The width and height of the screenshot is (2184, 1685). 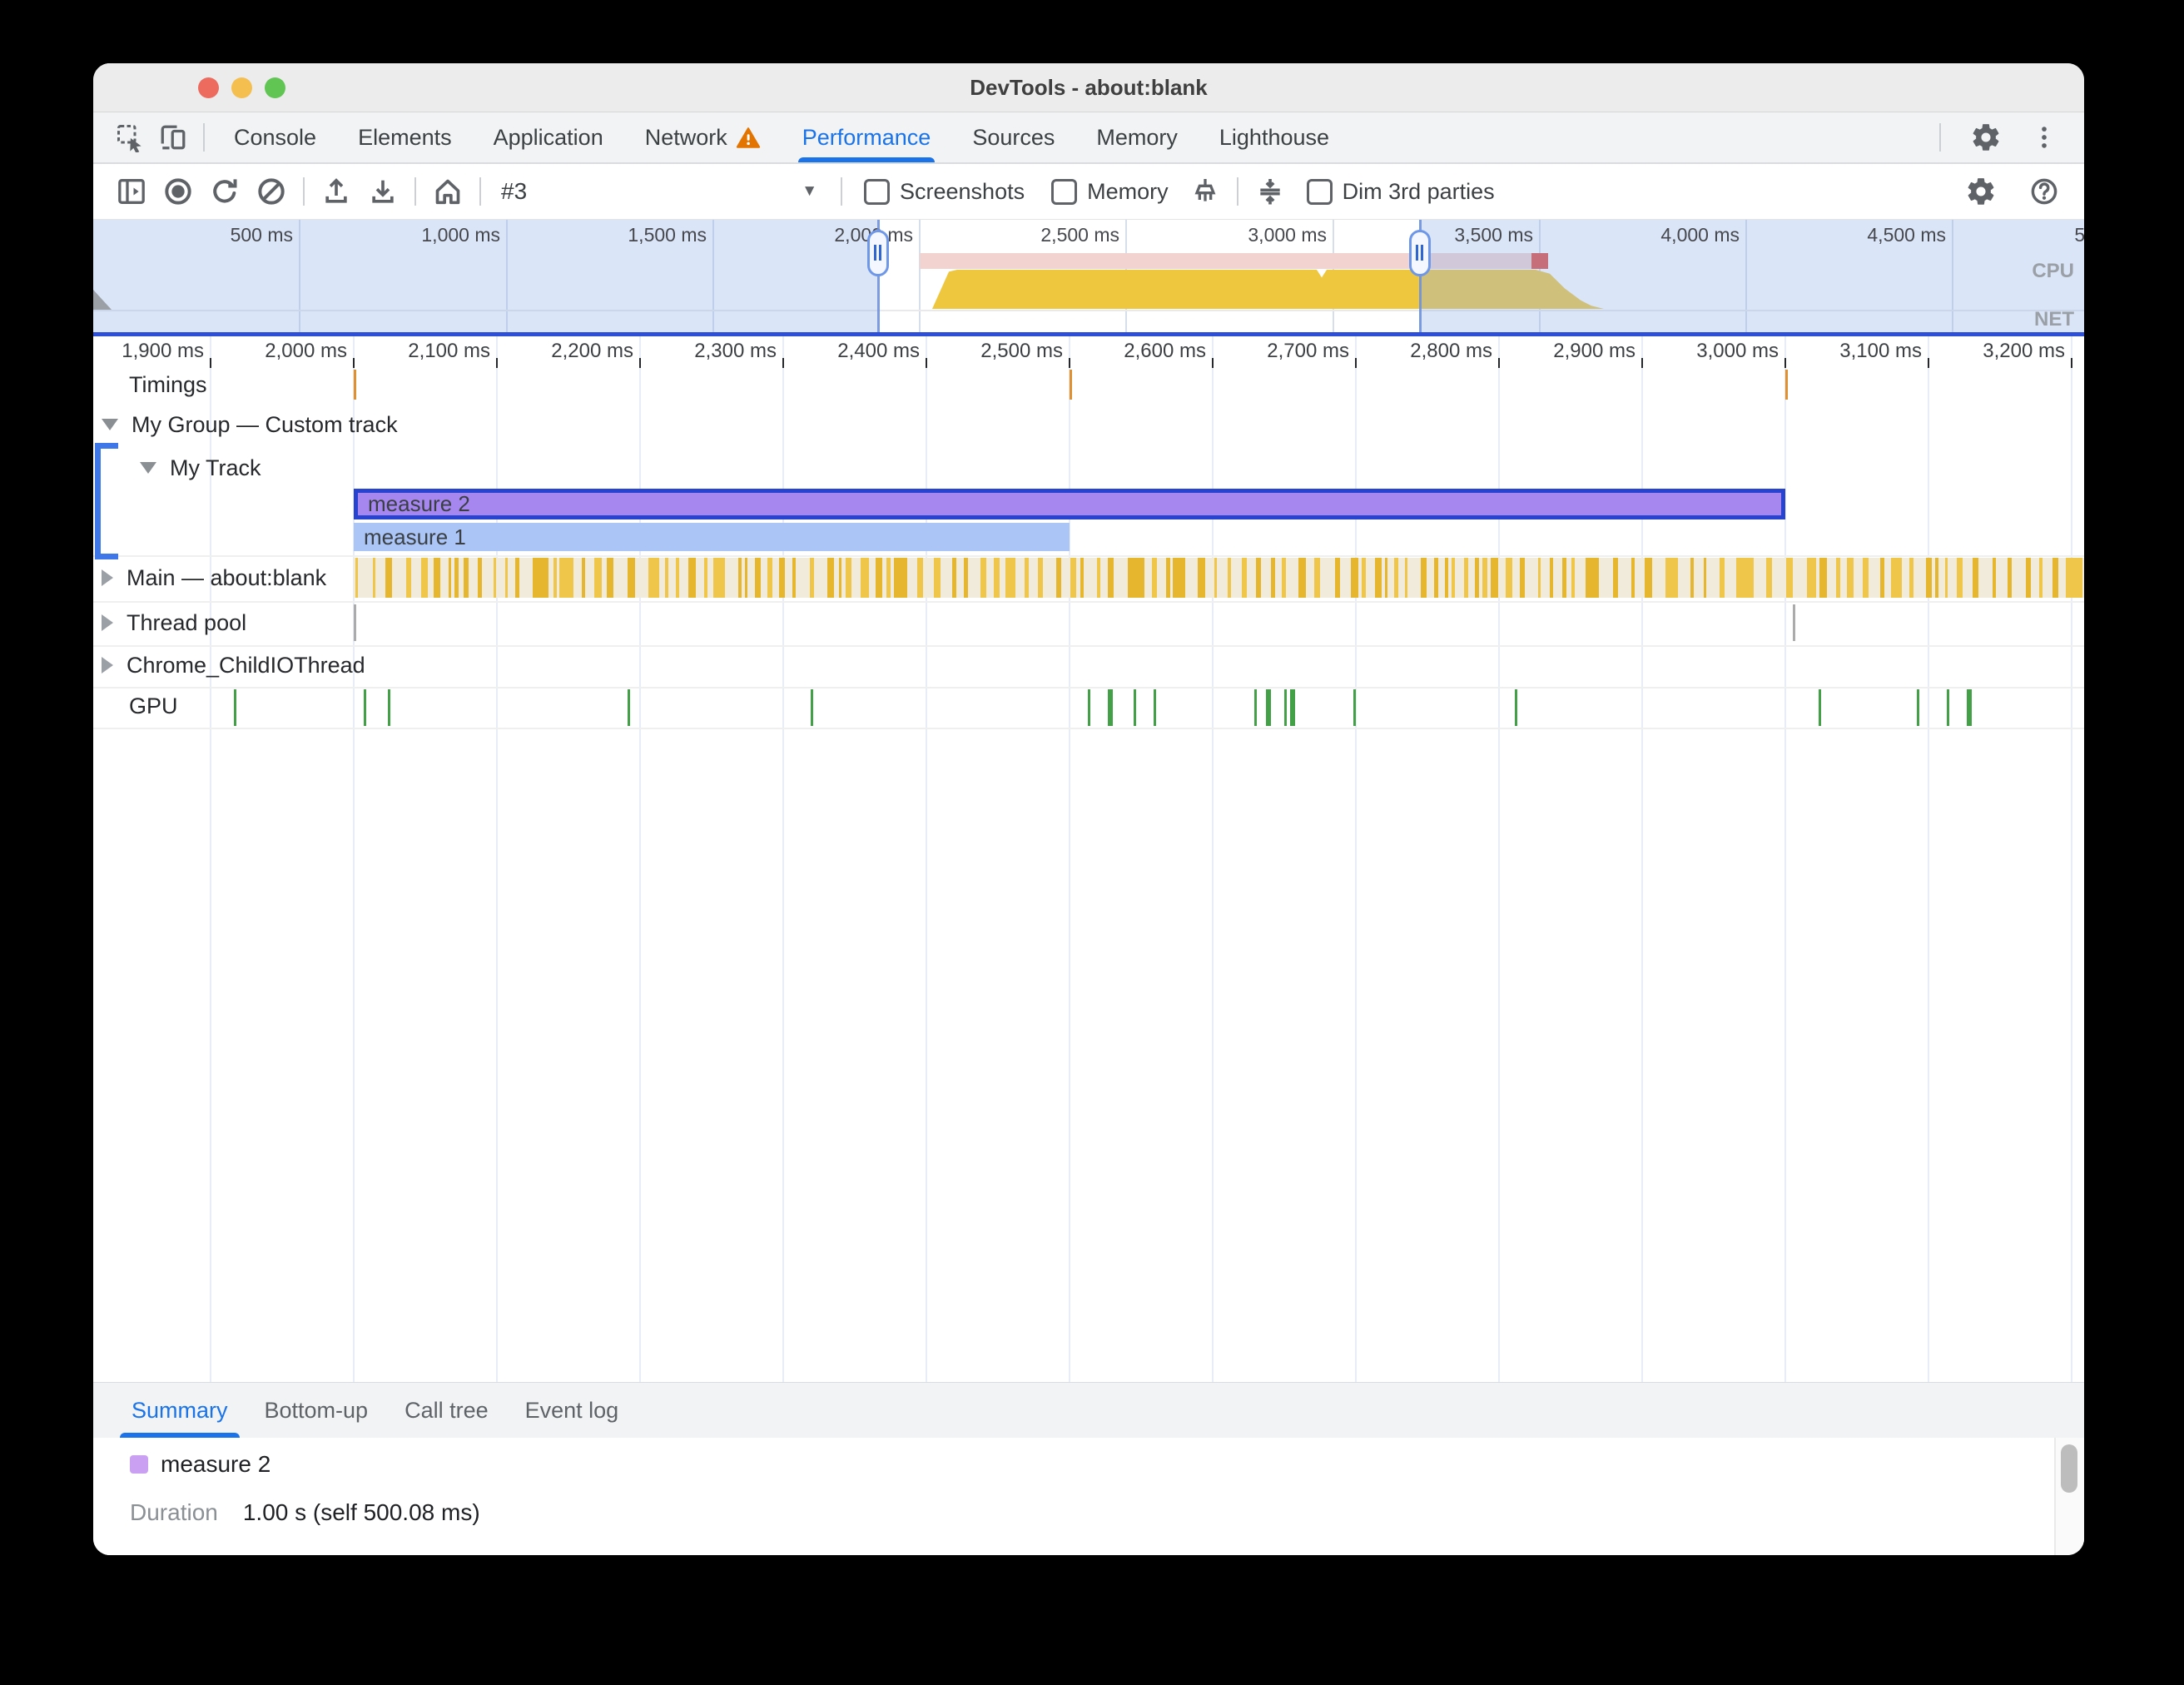 I want to click on device-toolbar-button, so click(x=173, y=137).